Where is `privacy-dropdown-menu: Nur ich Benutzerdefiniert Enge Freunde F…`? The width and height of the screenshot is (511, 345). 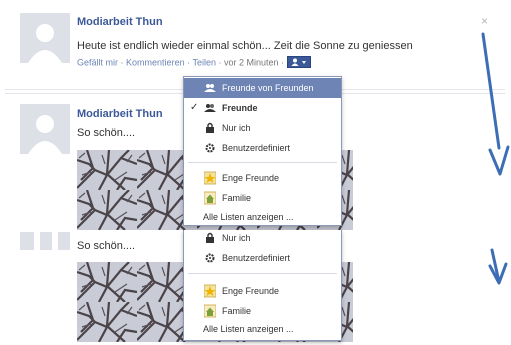
privacy-dropdown-menu: Nur ich Benutzerdefiniert Enge Freunde F… is located at coordinates (262, 285).